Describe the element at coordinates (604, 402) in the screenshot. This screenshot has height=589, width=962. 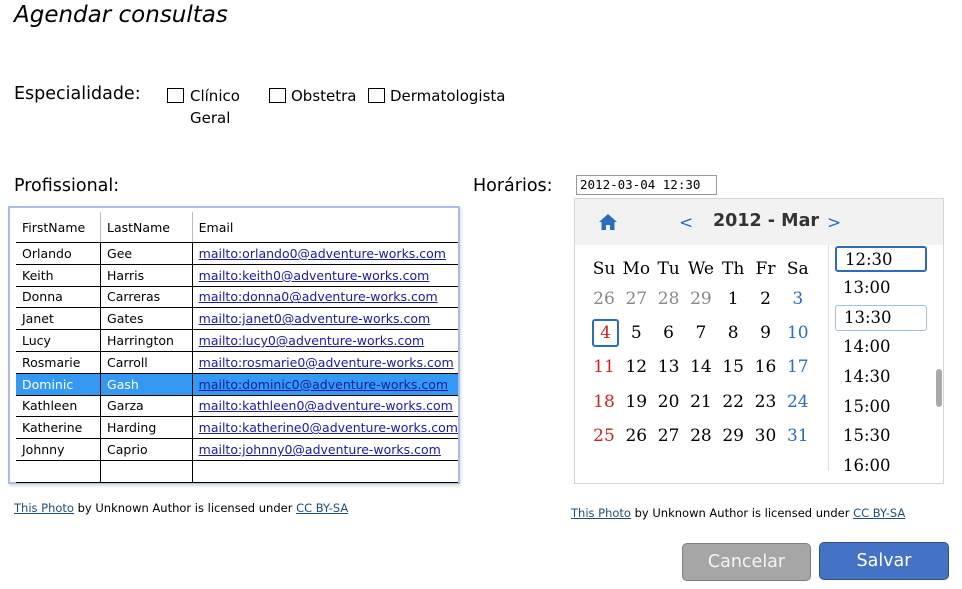
I see `calendar-day: 18` at that location.